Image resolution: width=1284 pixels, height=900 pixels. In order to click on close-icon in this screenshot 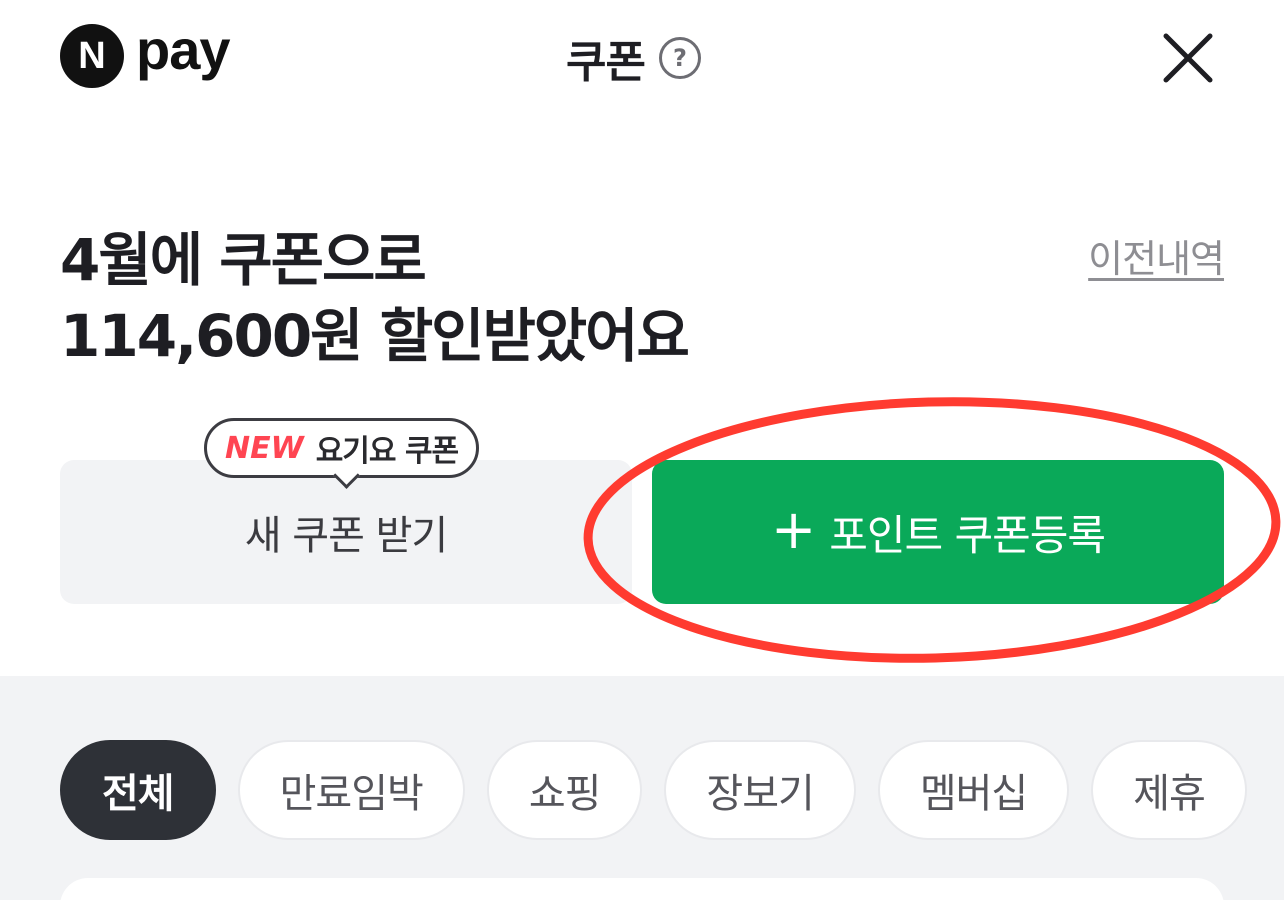, I will do `click(1188, 58)`.